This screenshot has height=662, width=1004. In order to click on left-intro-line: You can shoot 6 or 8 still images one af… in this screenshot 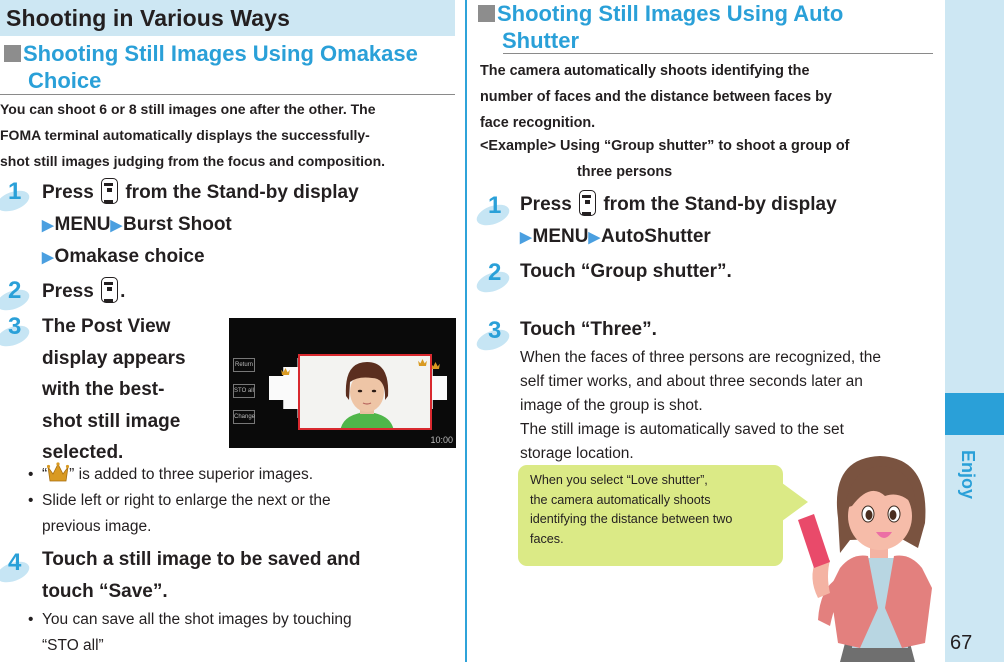, I will do `click(188, 109)`.